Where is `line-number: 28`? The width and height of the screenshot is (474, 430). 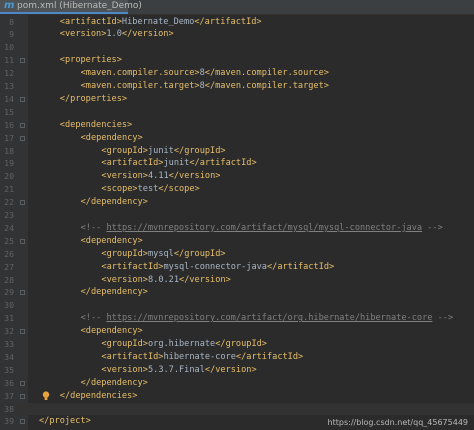
line-number: 28 is located at coordinates (9, 279).